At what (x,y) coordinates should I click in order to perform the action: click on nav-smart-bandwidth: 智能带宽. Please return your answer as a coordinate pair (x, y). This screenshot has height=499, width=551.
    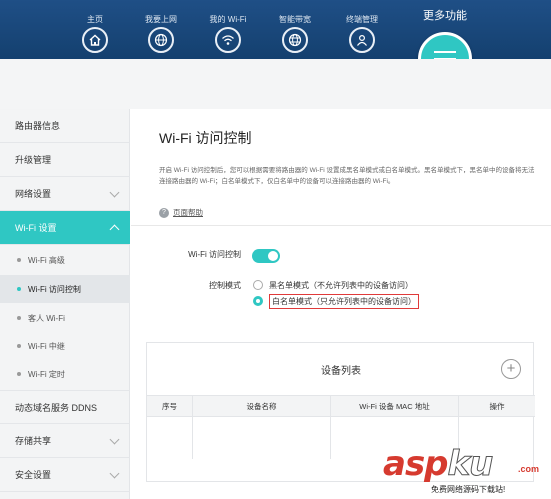
    Looking at the image, I should click on (295, 29).